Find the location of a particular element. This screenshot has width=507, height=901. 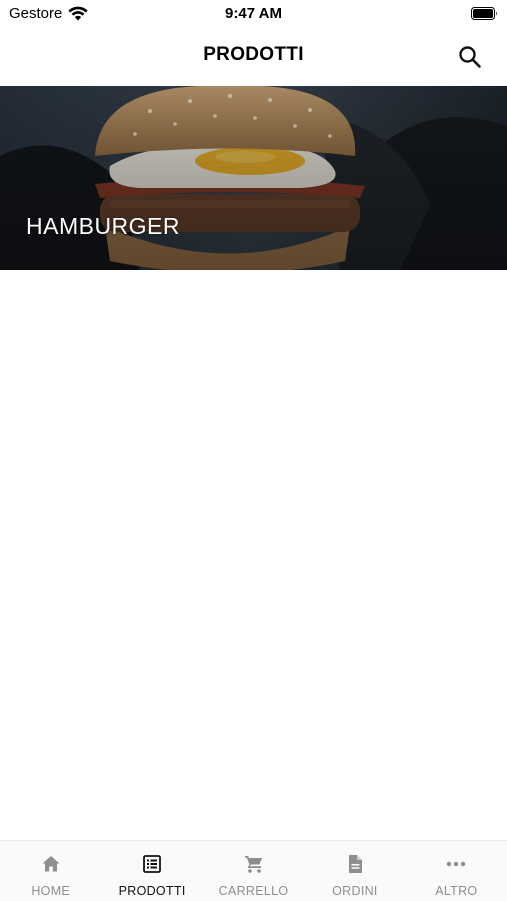

tab-carrello: CARRELLO is located at coordinates (253, 871).